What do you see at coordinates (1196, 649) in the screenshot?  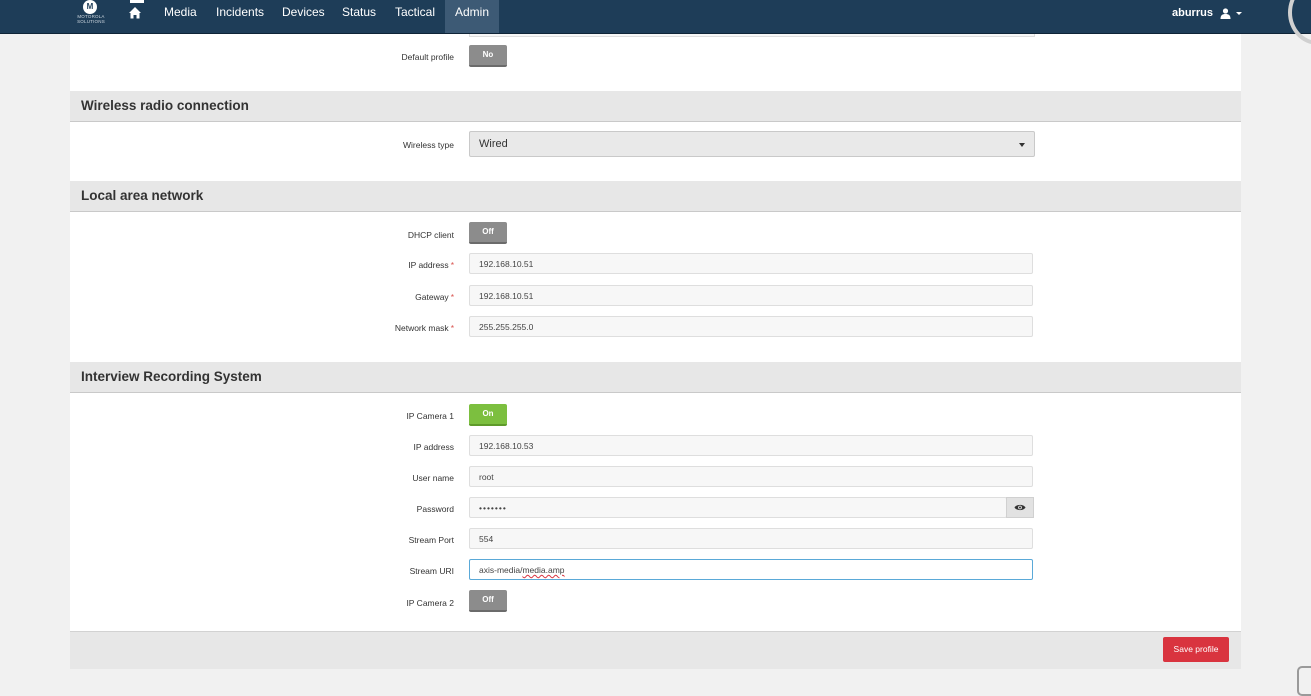 I see `save-profile-button: Save profile` at bounding box center [1196, 649].